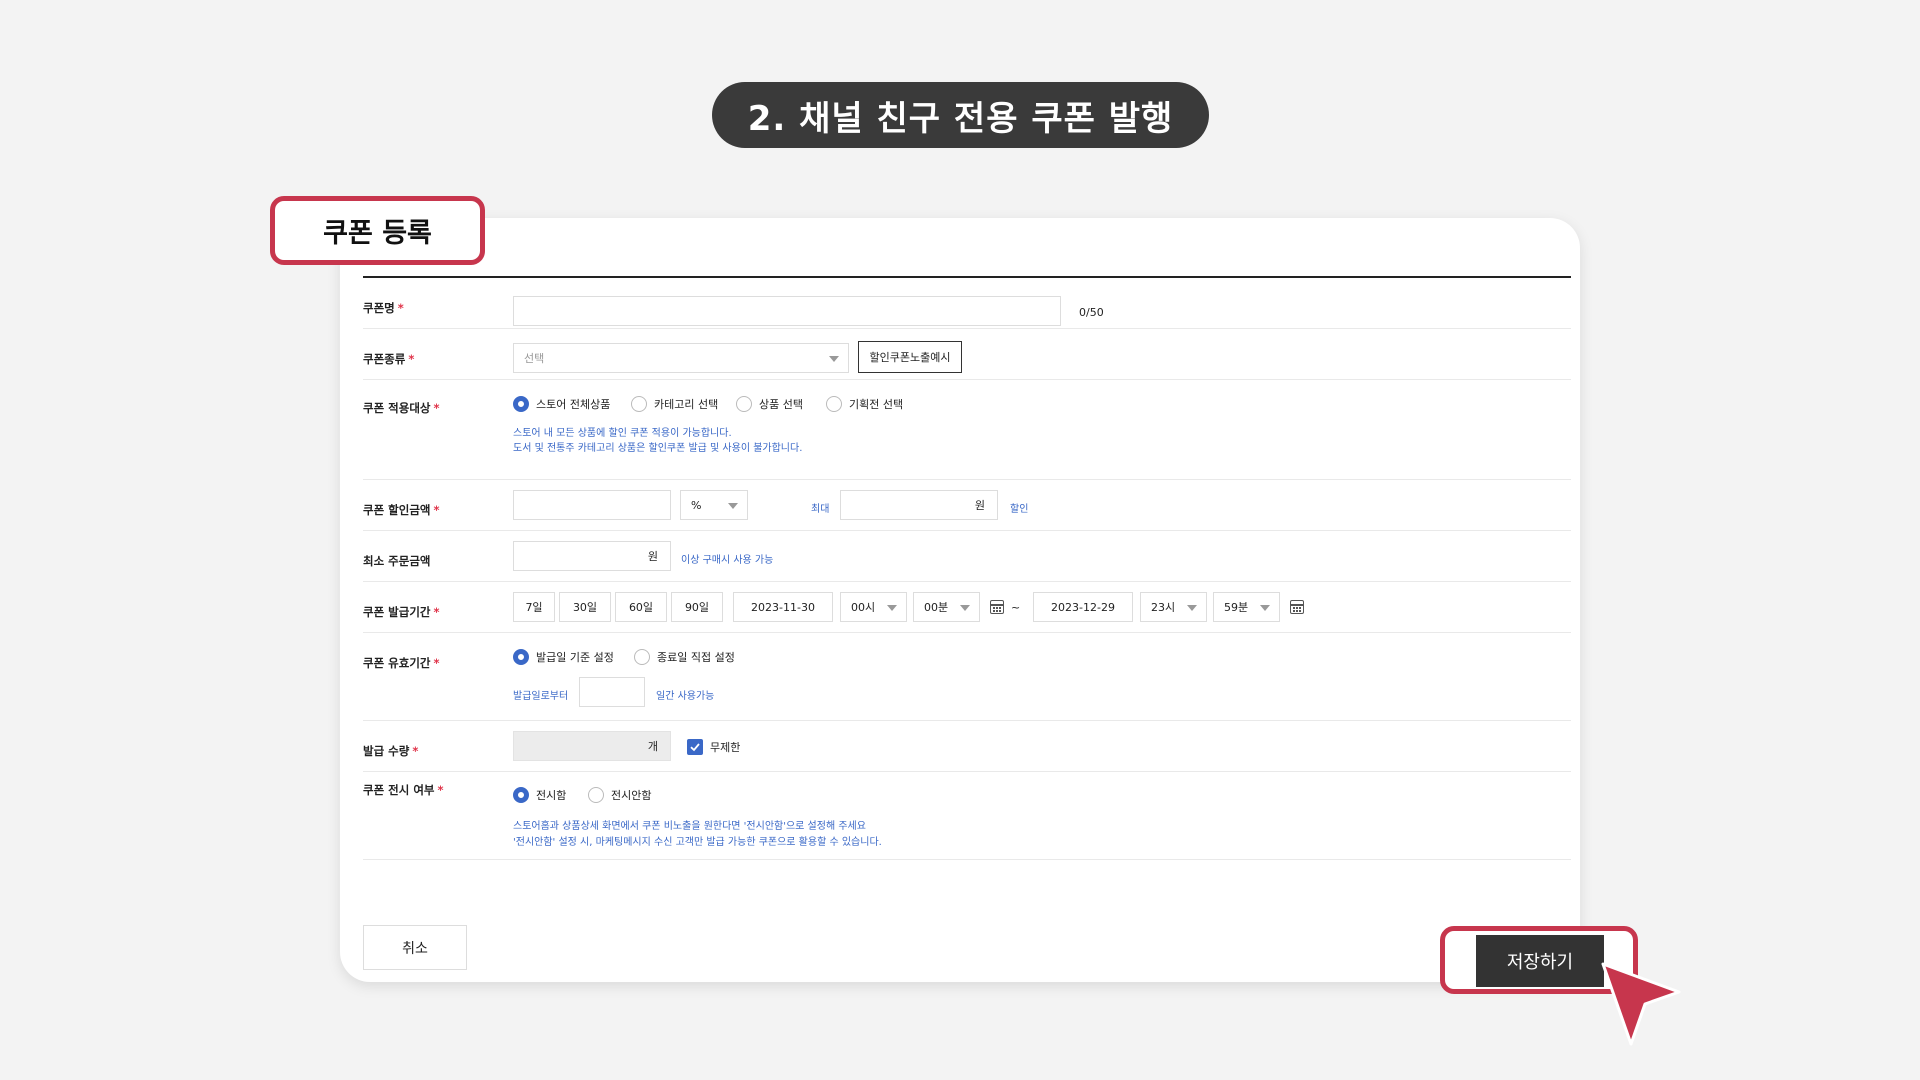 Image resolution: width=1920 pixels, height=1080 pixels. I want to click on start-hour-select: 00시, so click(873, 607).